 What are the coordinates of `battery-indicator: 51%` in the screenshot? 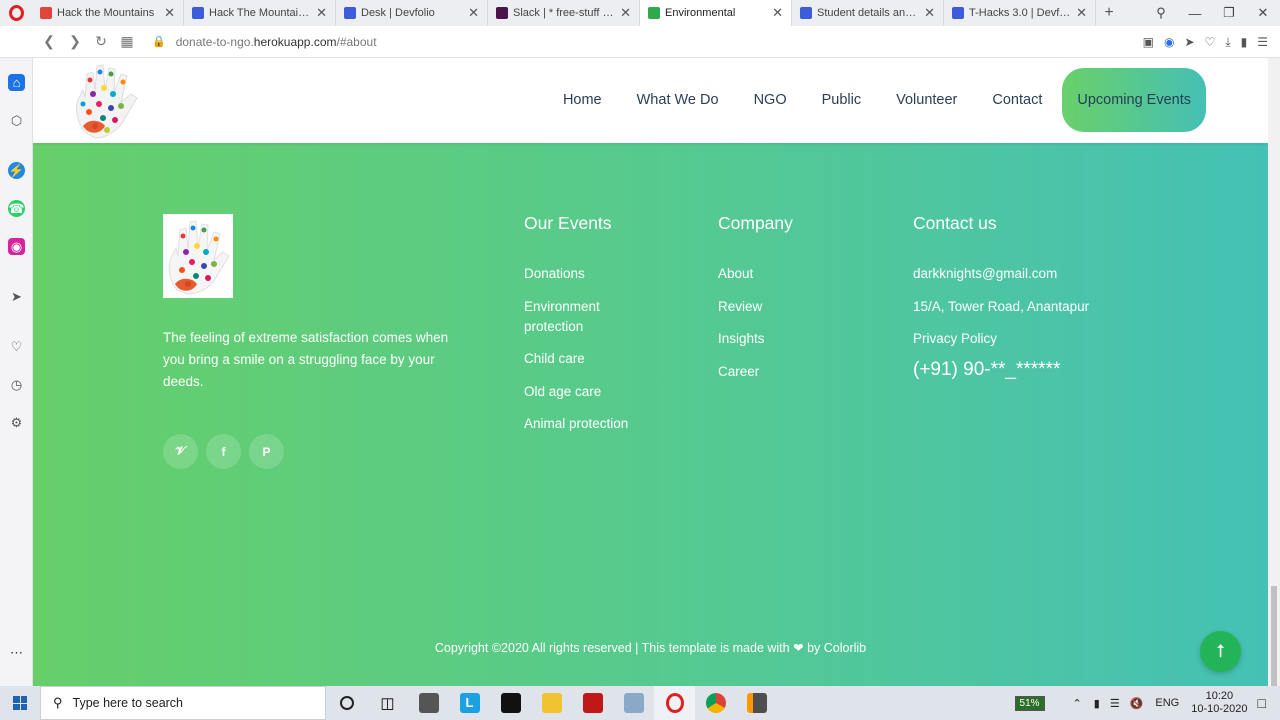 It's located at (1029, 703).